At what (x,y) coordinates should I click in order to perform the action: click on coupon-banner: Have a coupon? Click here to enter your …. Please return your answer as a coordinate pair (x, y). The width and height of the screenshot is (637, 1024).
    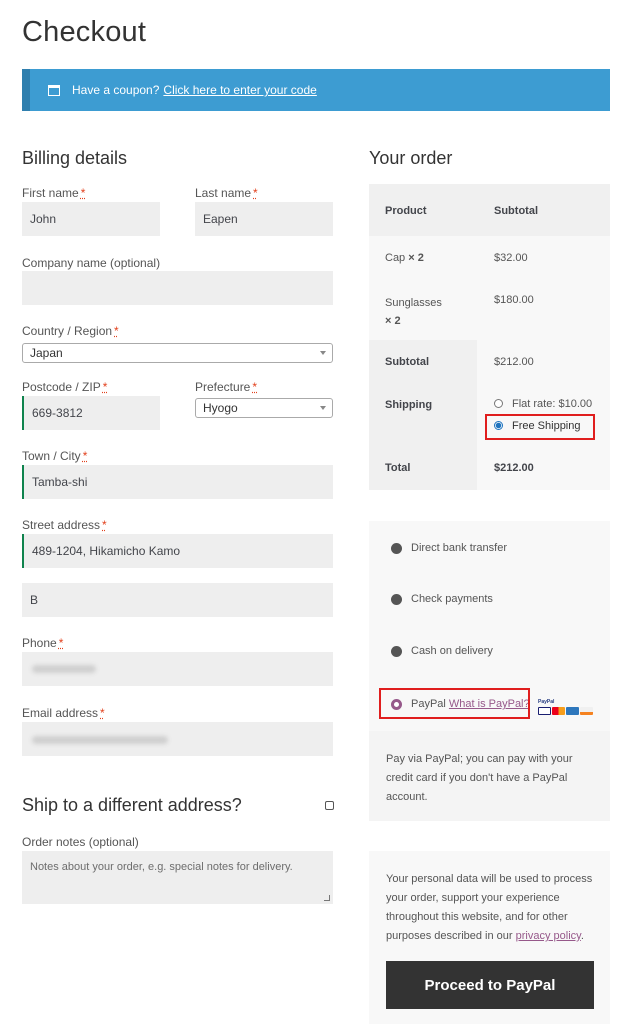
    Looking at the image, I should click on (316, 90).